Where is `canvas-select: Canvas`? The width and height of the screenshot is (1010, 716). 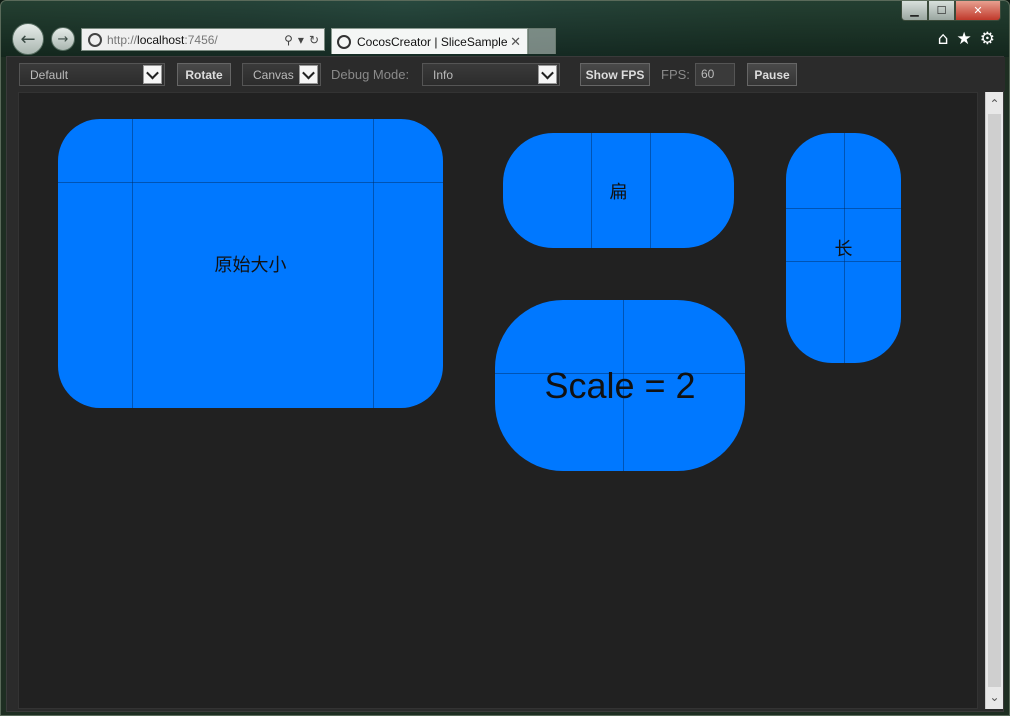 canvas-select: Canvas is located at coordinates (281, 74).